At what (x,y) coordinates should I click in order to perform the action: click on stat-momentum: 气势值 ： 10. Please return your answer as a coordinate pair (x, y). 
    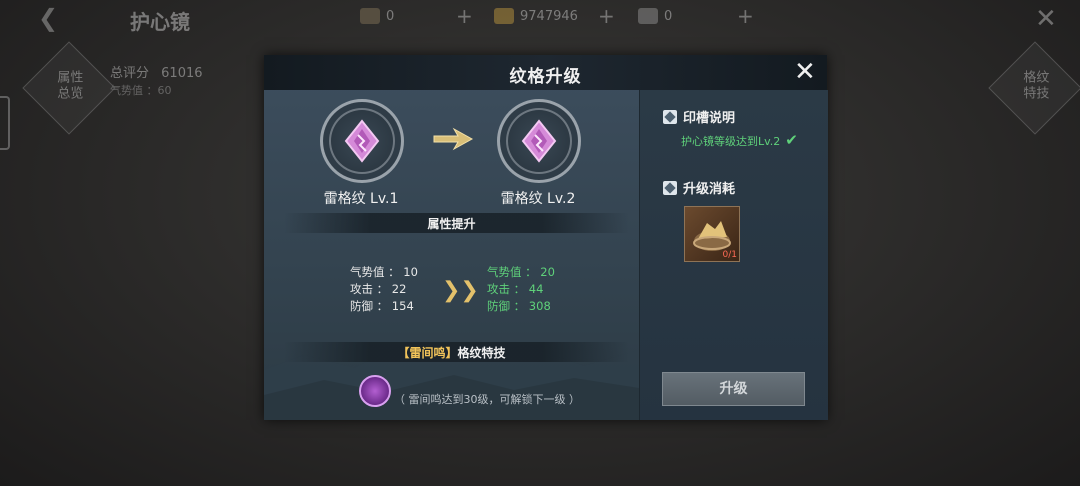
    Looking at the image, I should click on (384, 272).